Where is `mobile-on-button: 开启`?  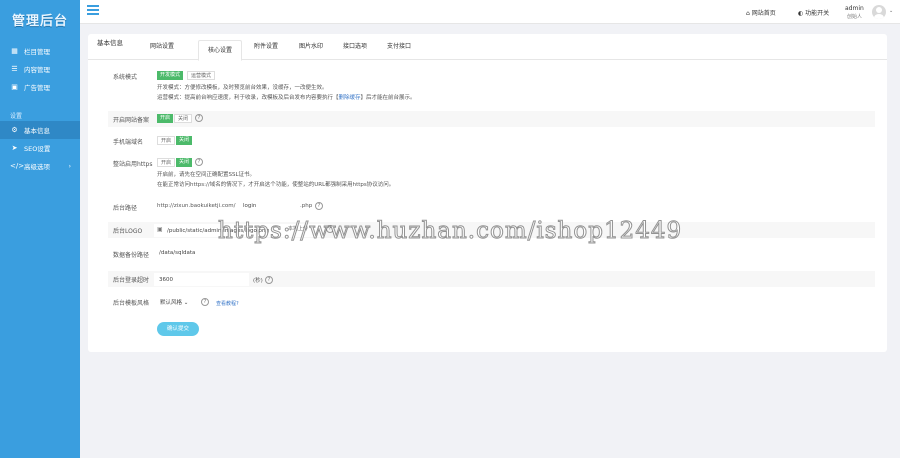 mobile-on-button: 开启 is located at coordinates (166, 140).